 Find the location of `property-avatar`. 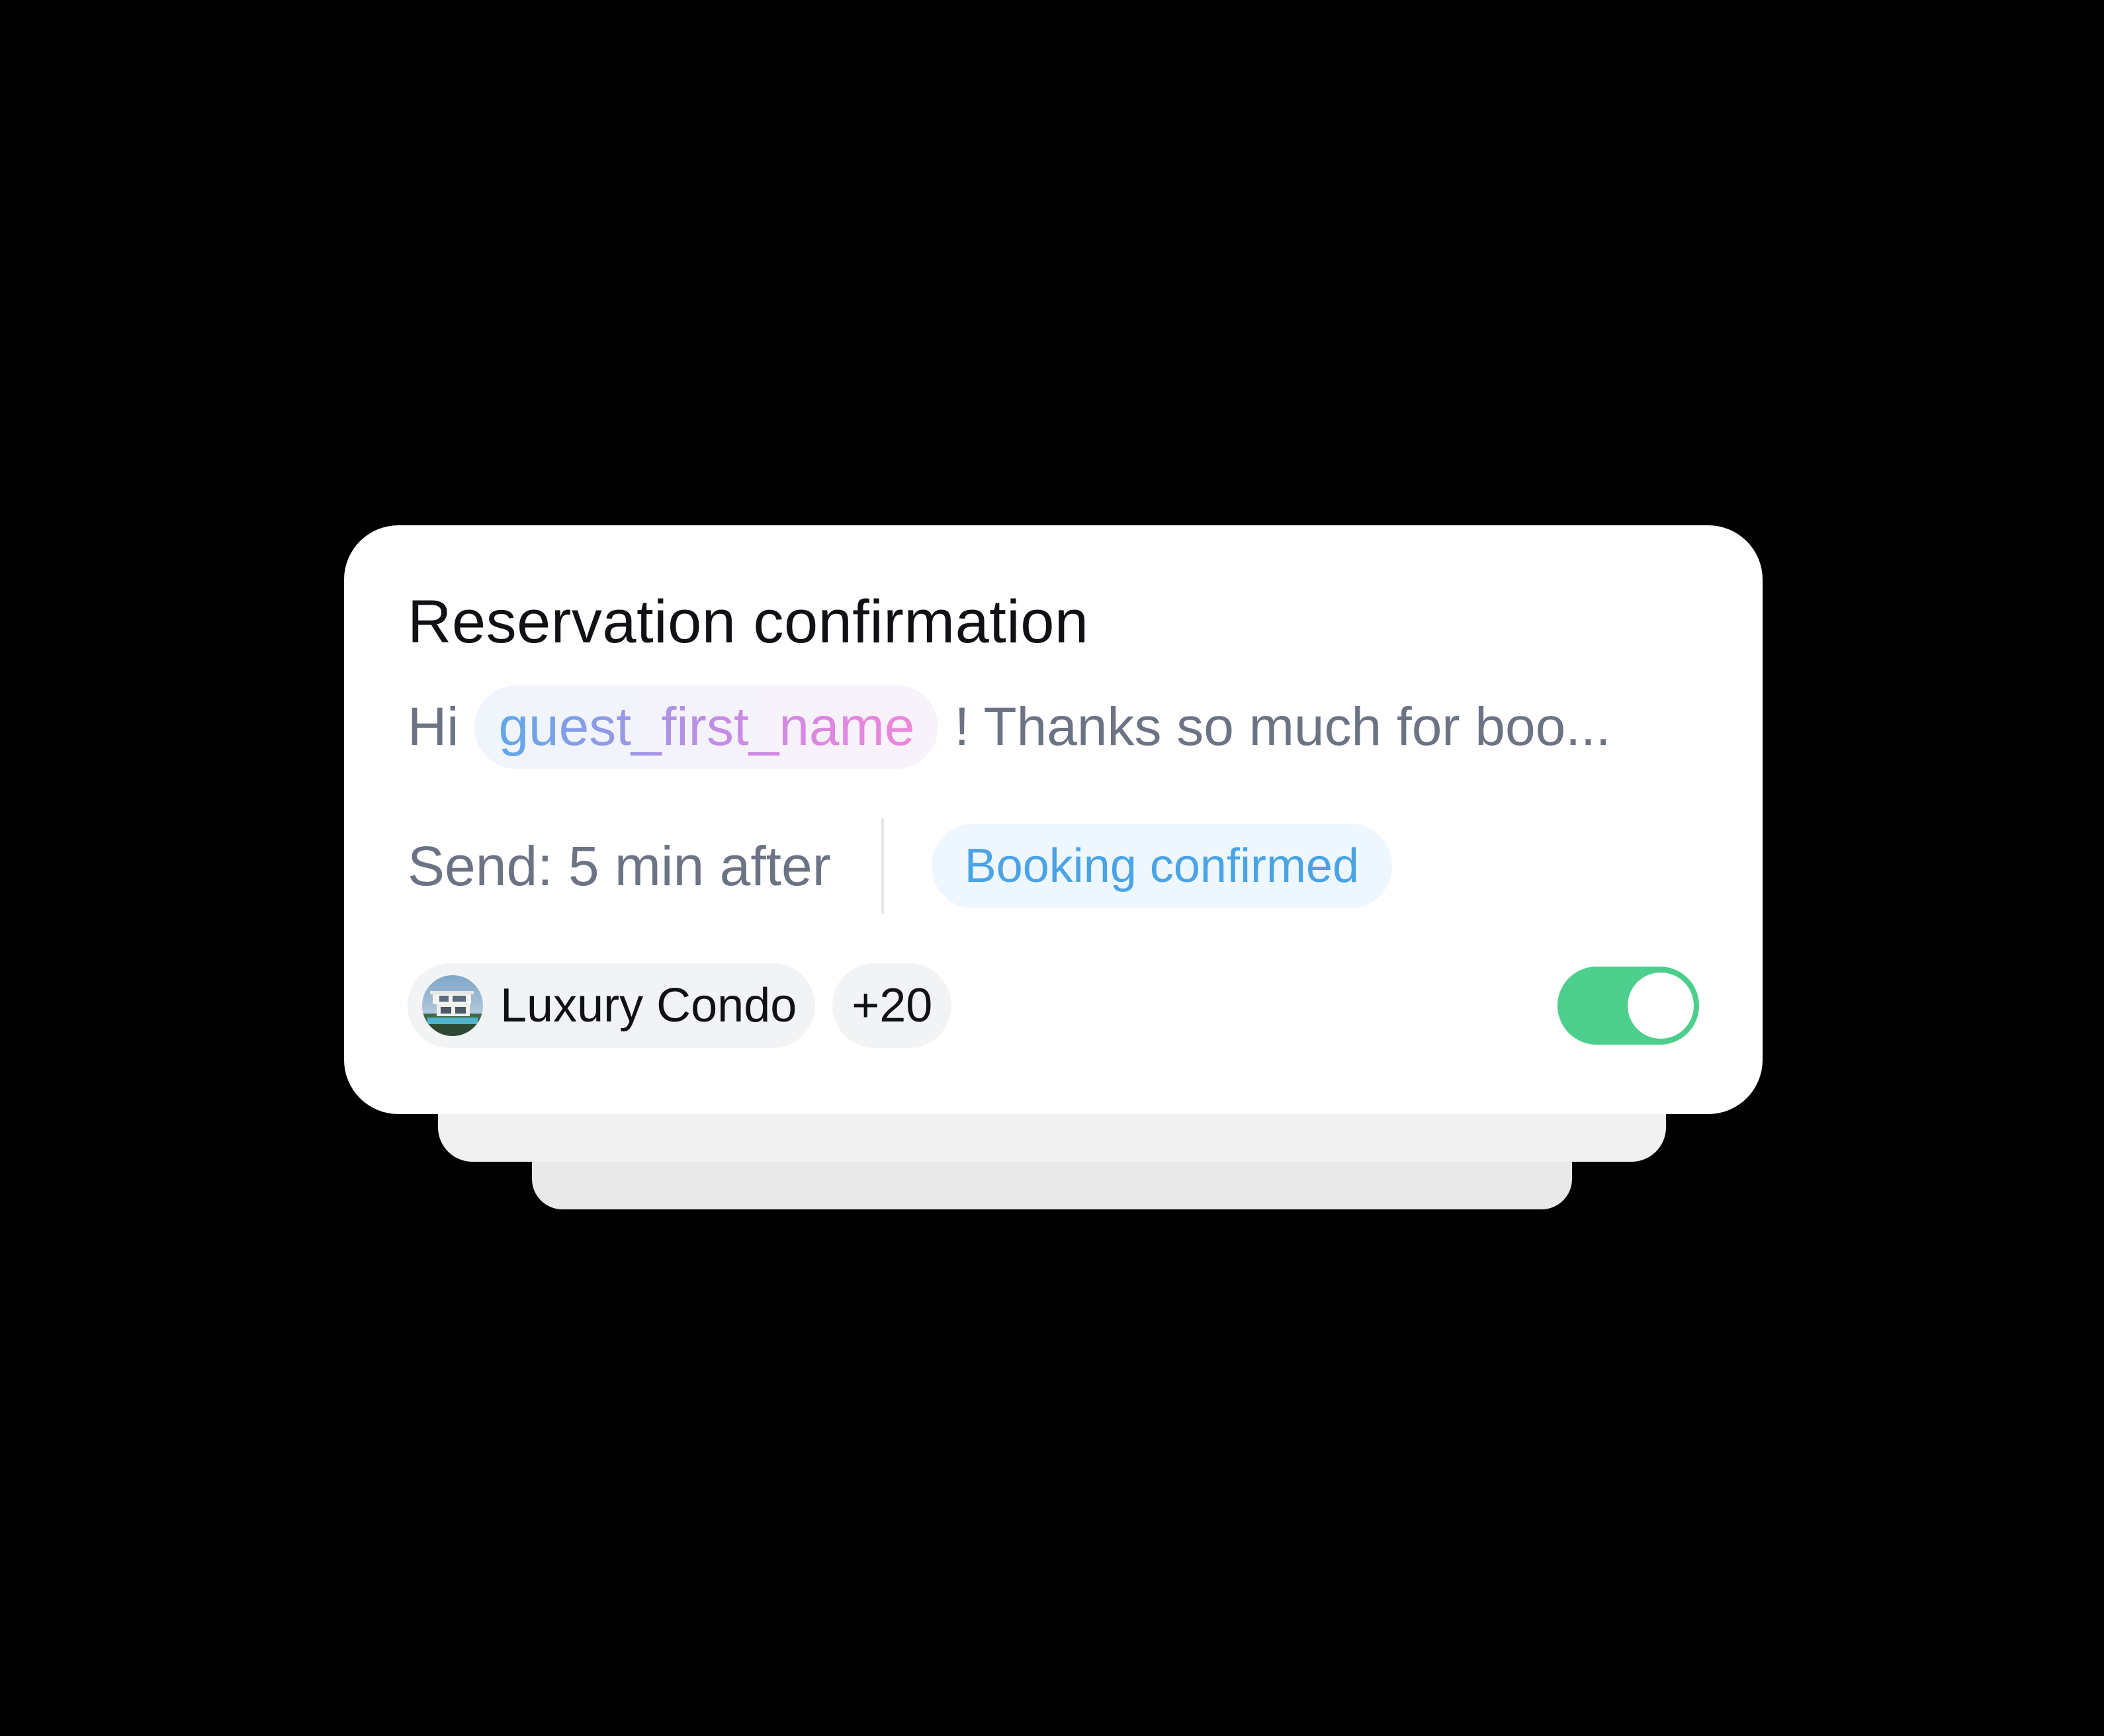

property-avatar is located at coordinates (452, 1005).